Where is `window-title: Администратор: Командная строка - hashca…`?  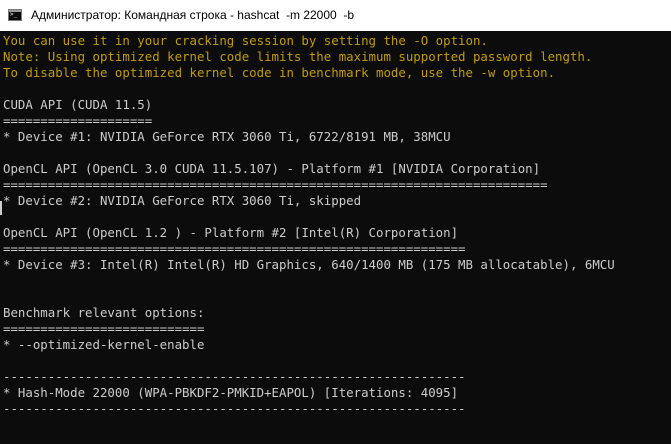 window-title: Администратор: Командная строка - hashca… is located at coordinates (193, 15).